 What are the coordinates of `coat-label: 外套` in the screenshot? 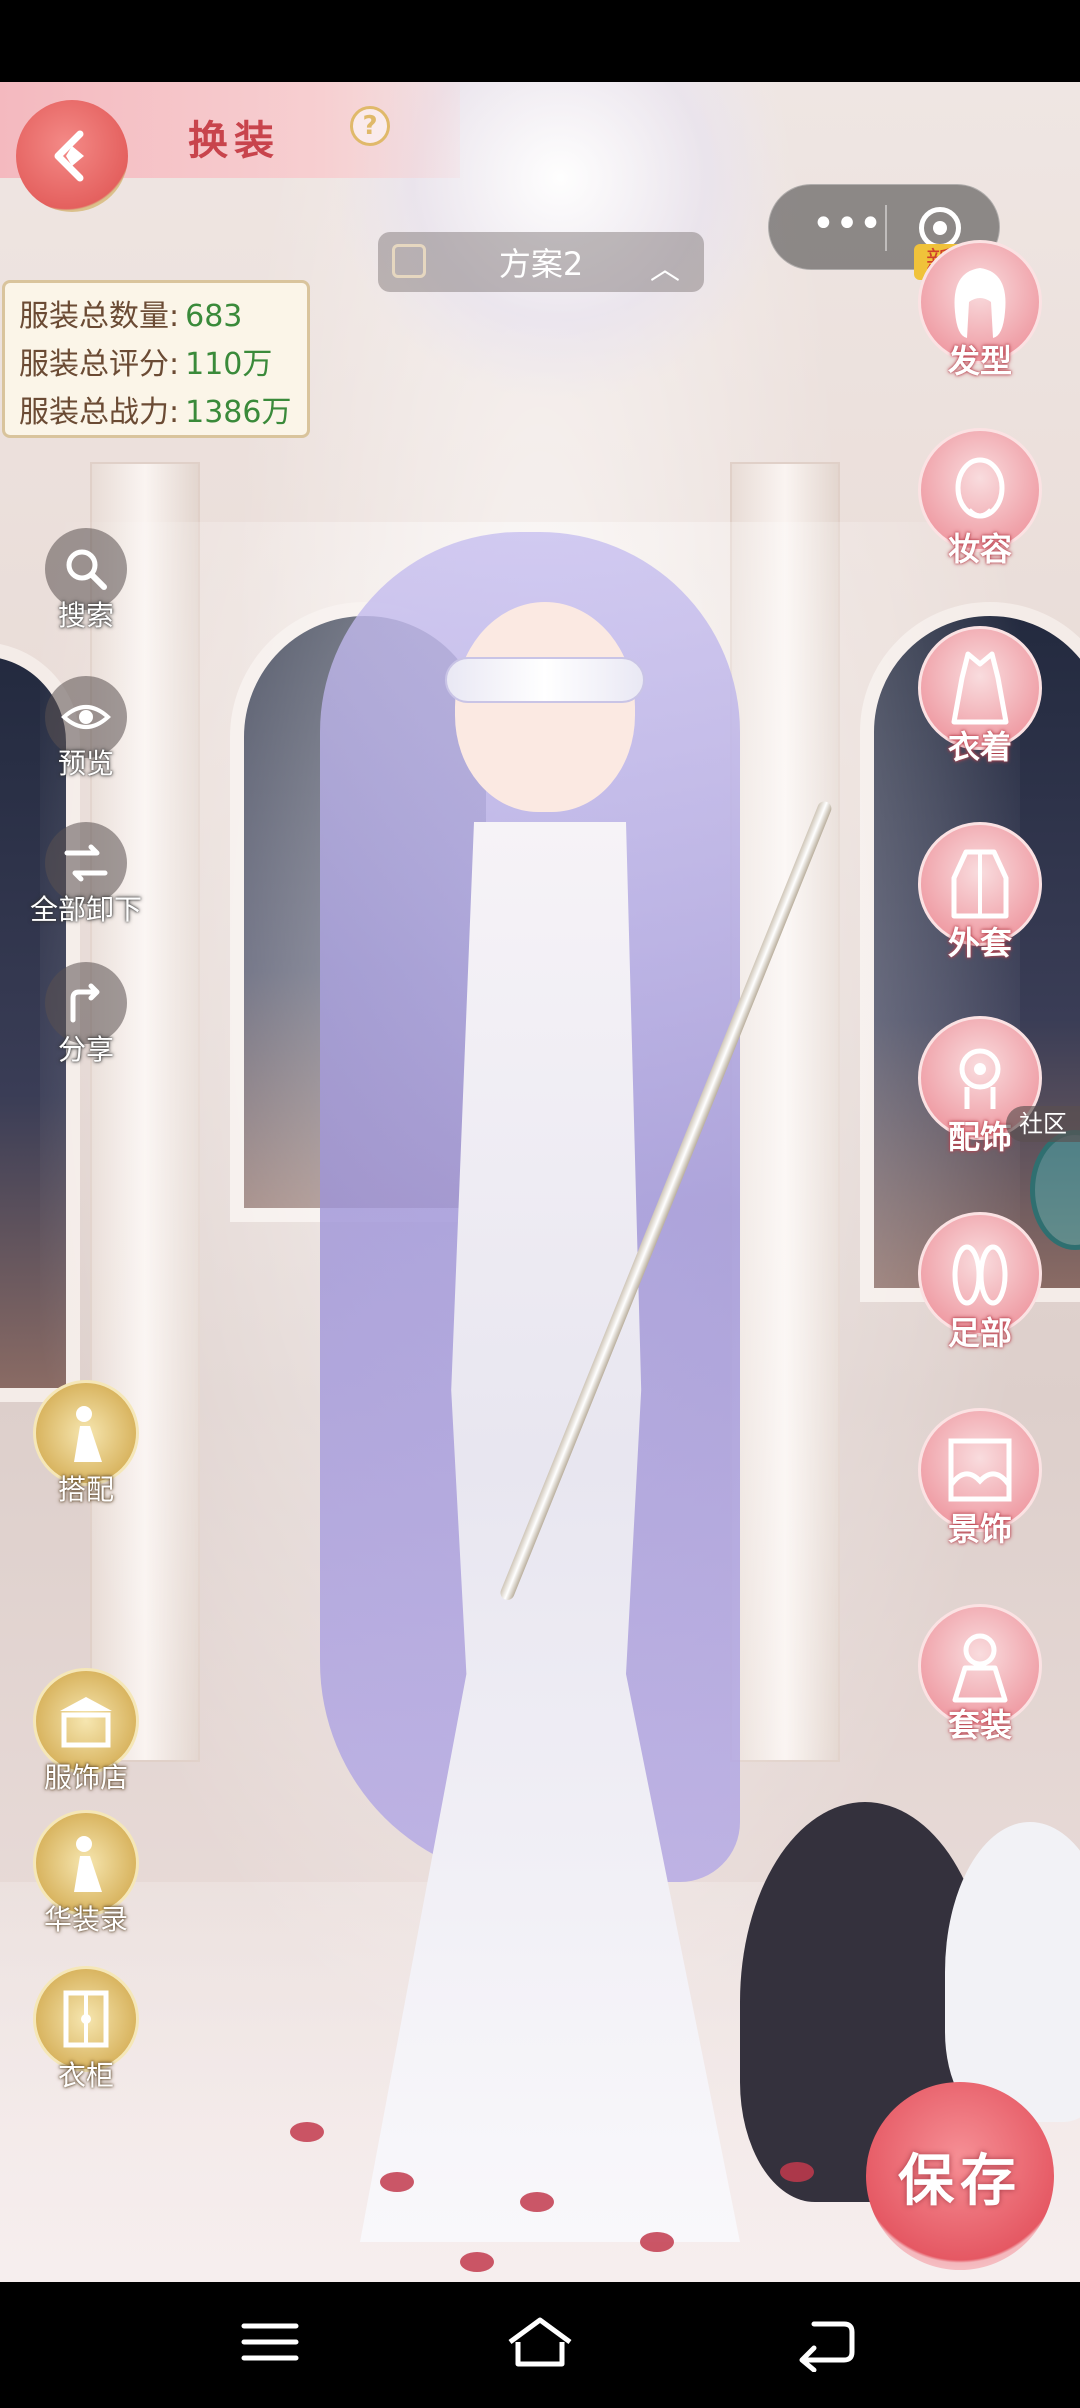 It's located at (979, 943).